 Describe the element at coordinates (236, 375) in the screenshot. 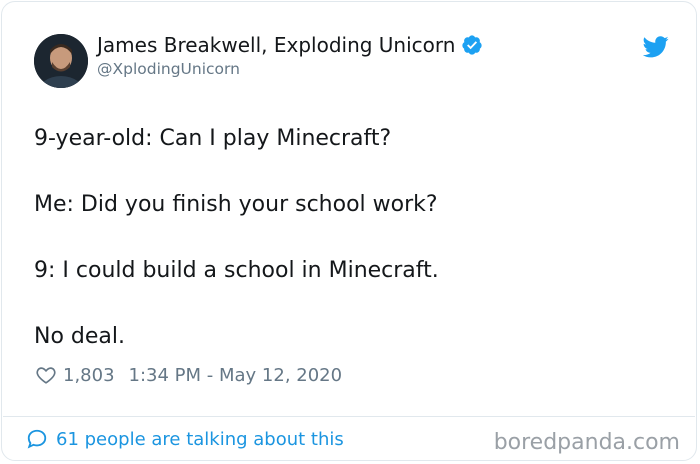

I see `tweet-timestamp: 1:34 PM - May 12, 2020` at that location.